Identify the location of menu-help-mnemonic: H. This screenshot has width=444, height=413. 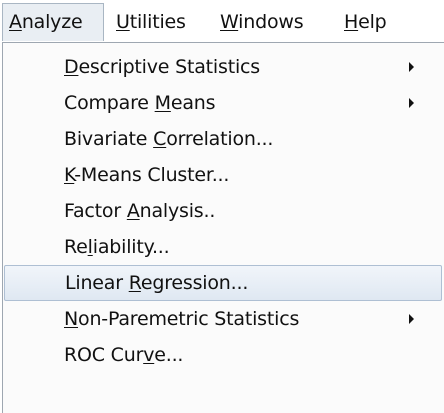
(351, 22).